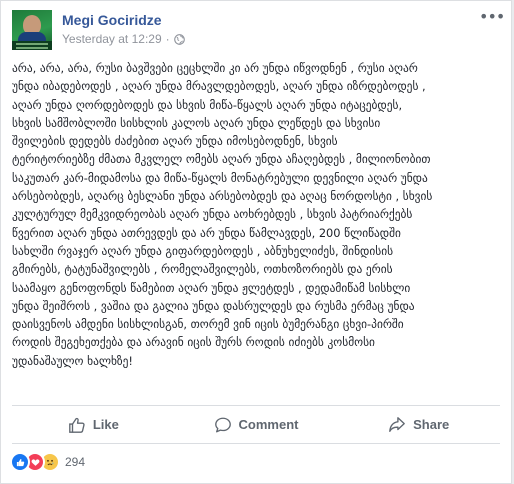  Describe the element at coordinates (72, 360) in the screenshot. I see `post-line: უდანაშაულო ხალხზე!` at that location.